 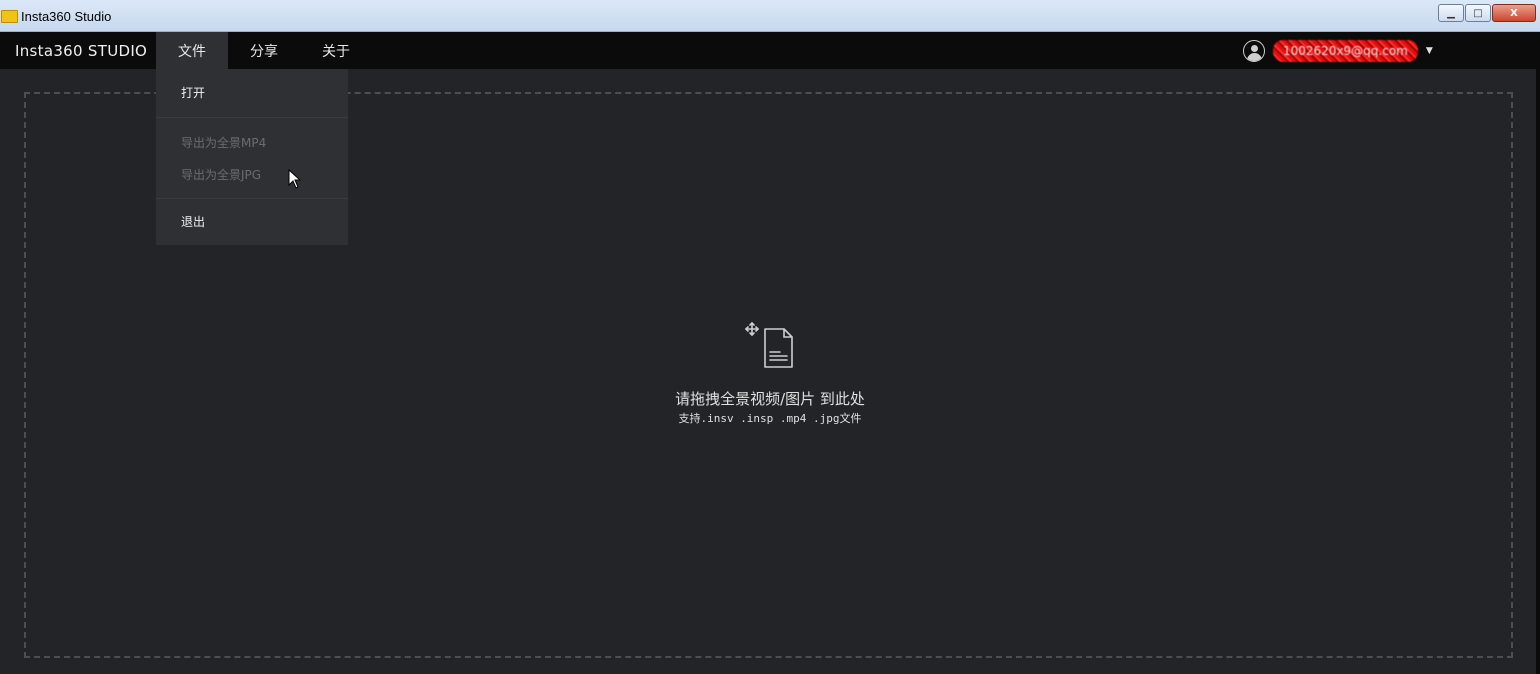 I want to click on menu-file: 文件, so click(x=192, y=50).